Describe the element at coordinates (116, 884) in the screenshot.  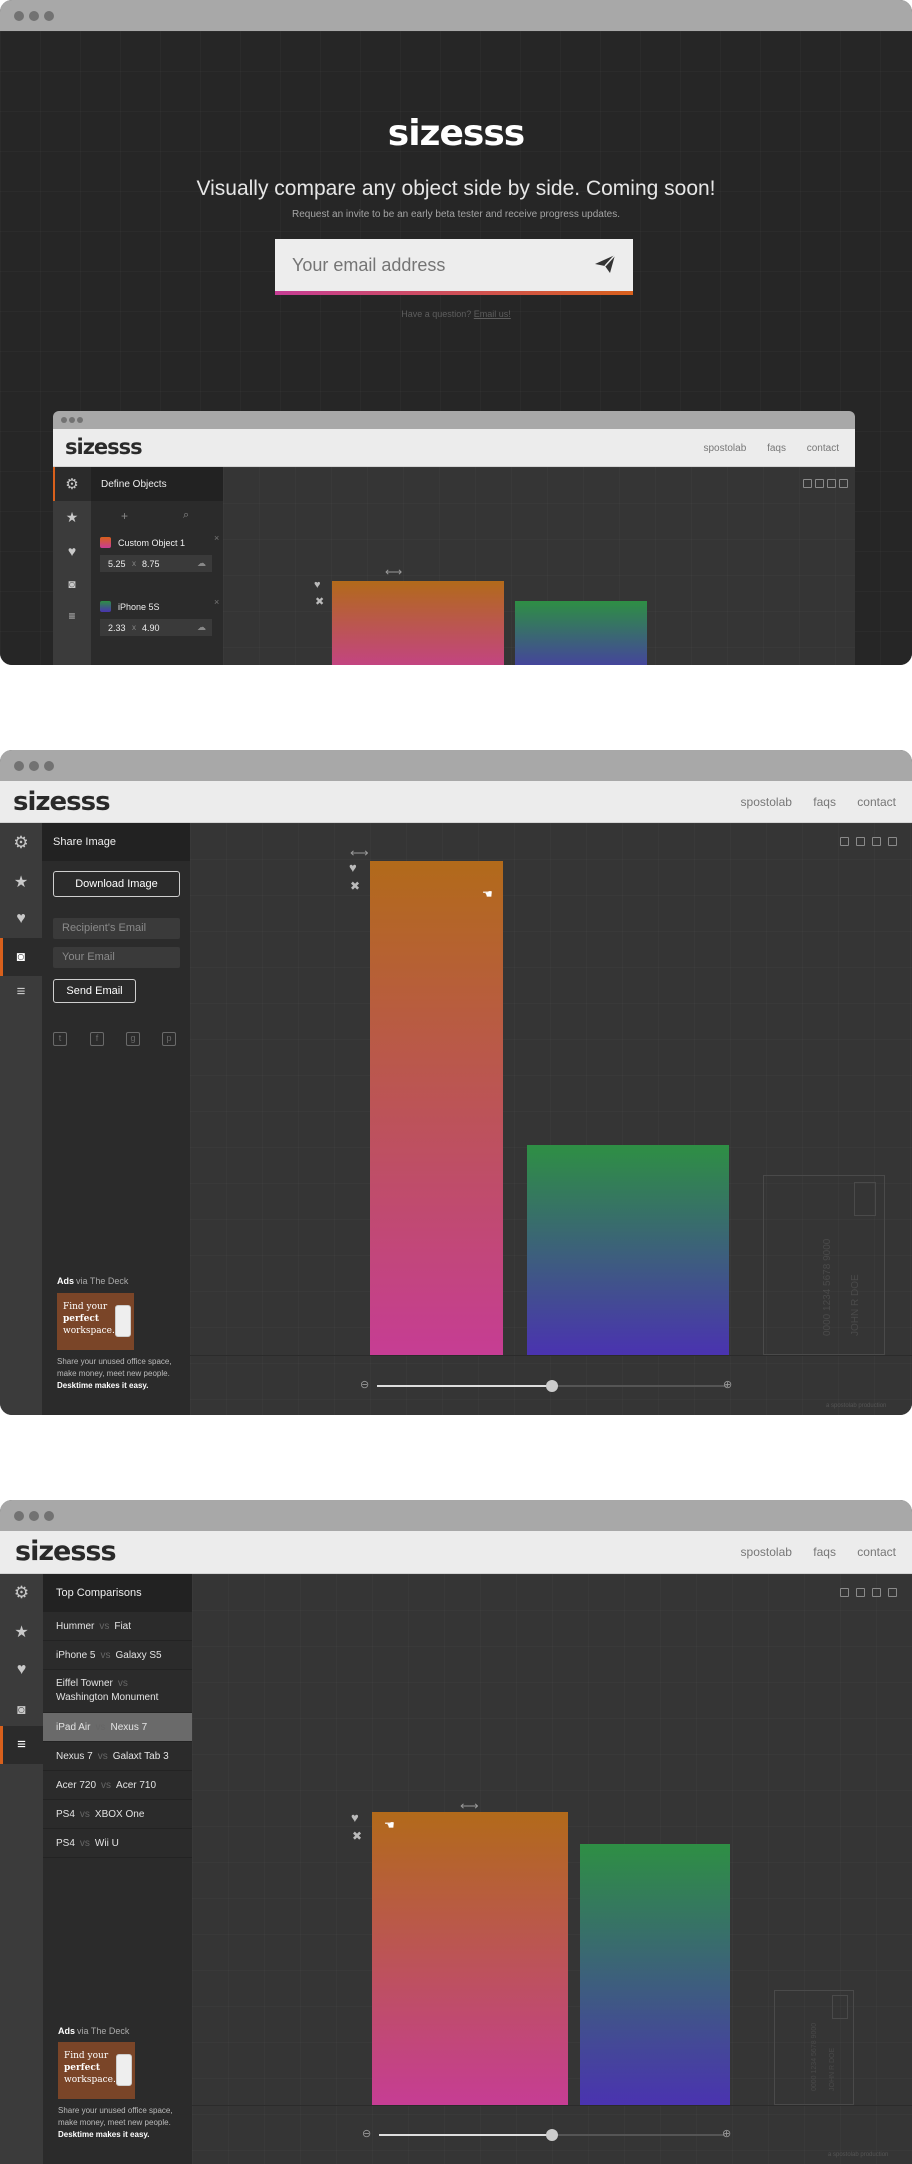
I see `download-image-button: Download Image` at that location.